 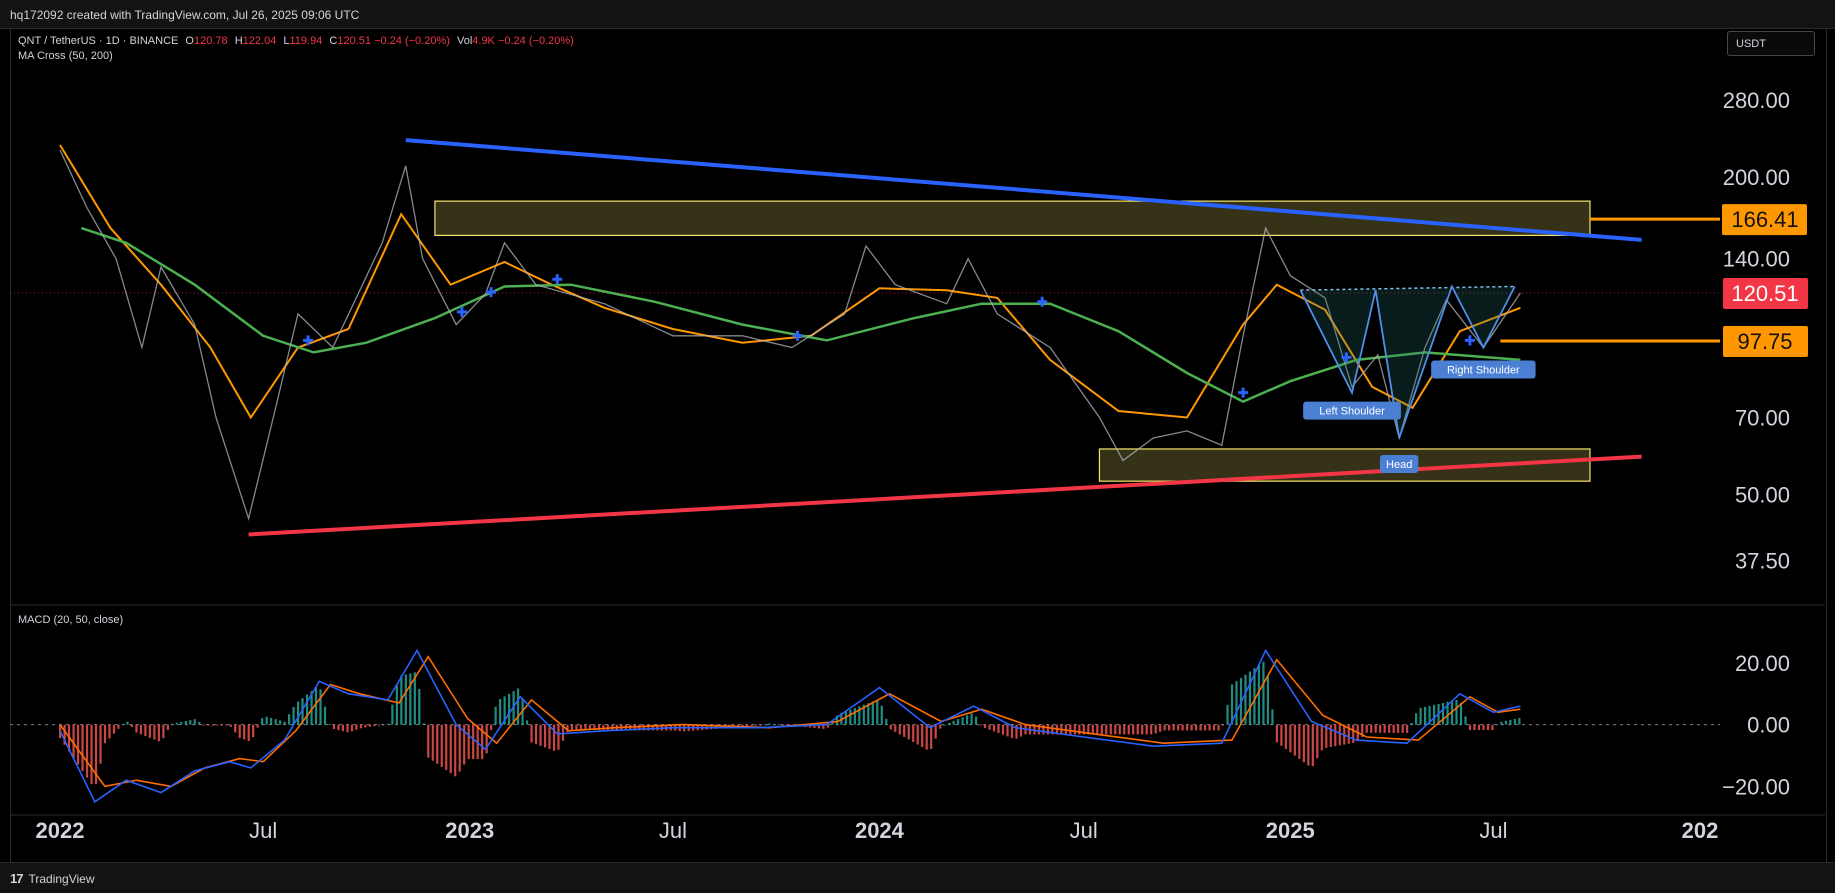 I want to click on ma-cross-marker, so click(x=1042, y=301).